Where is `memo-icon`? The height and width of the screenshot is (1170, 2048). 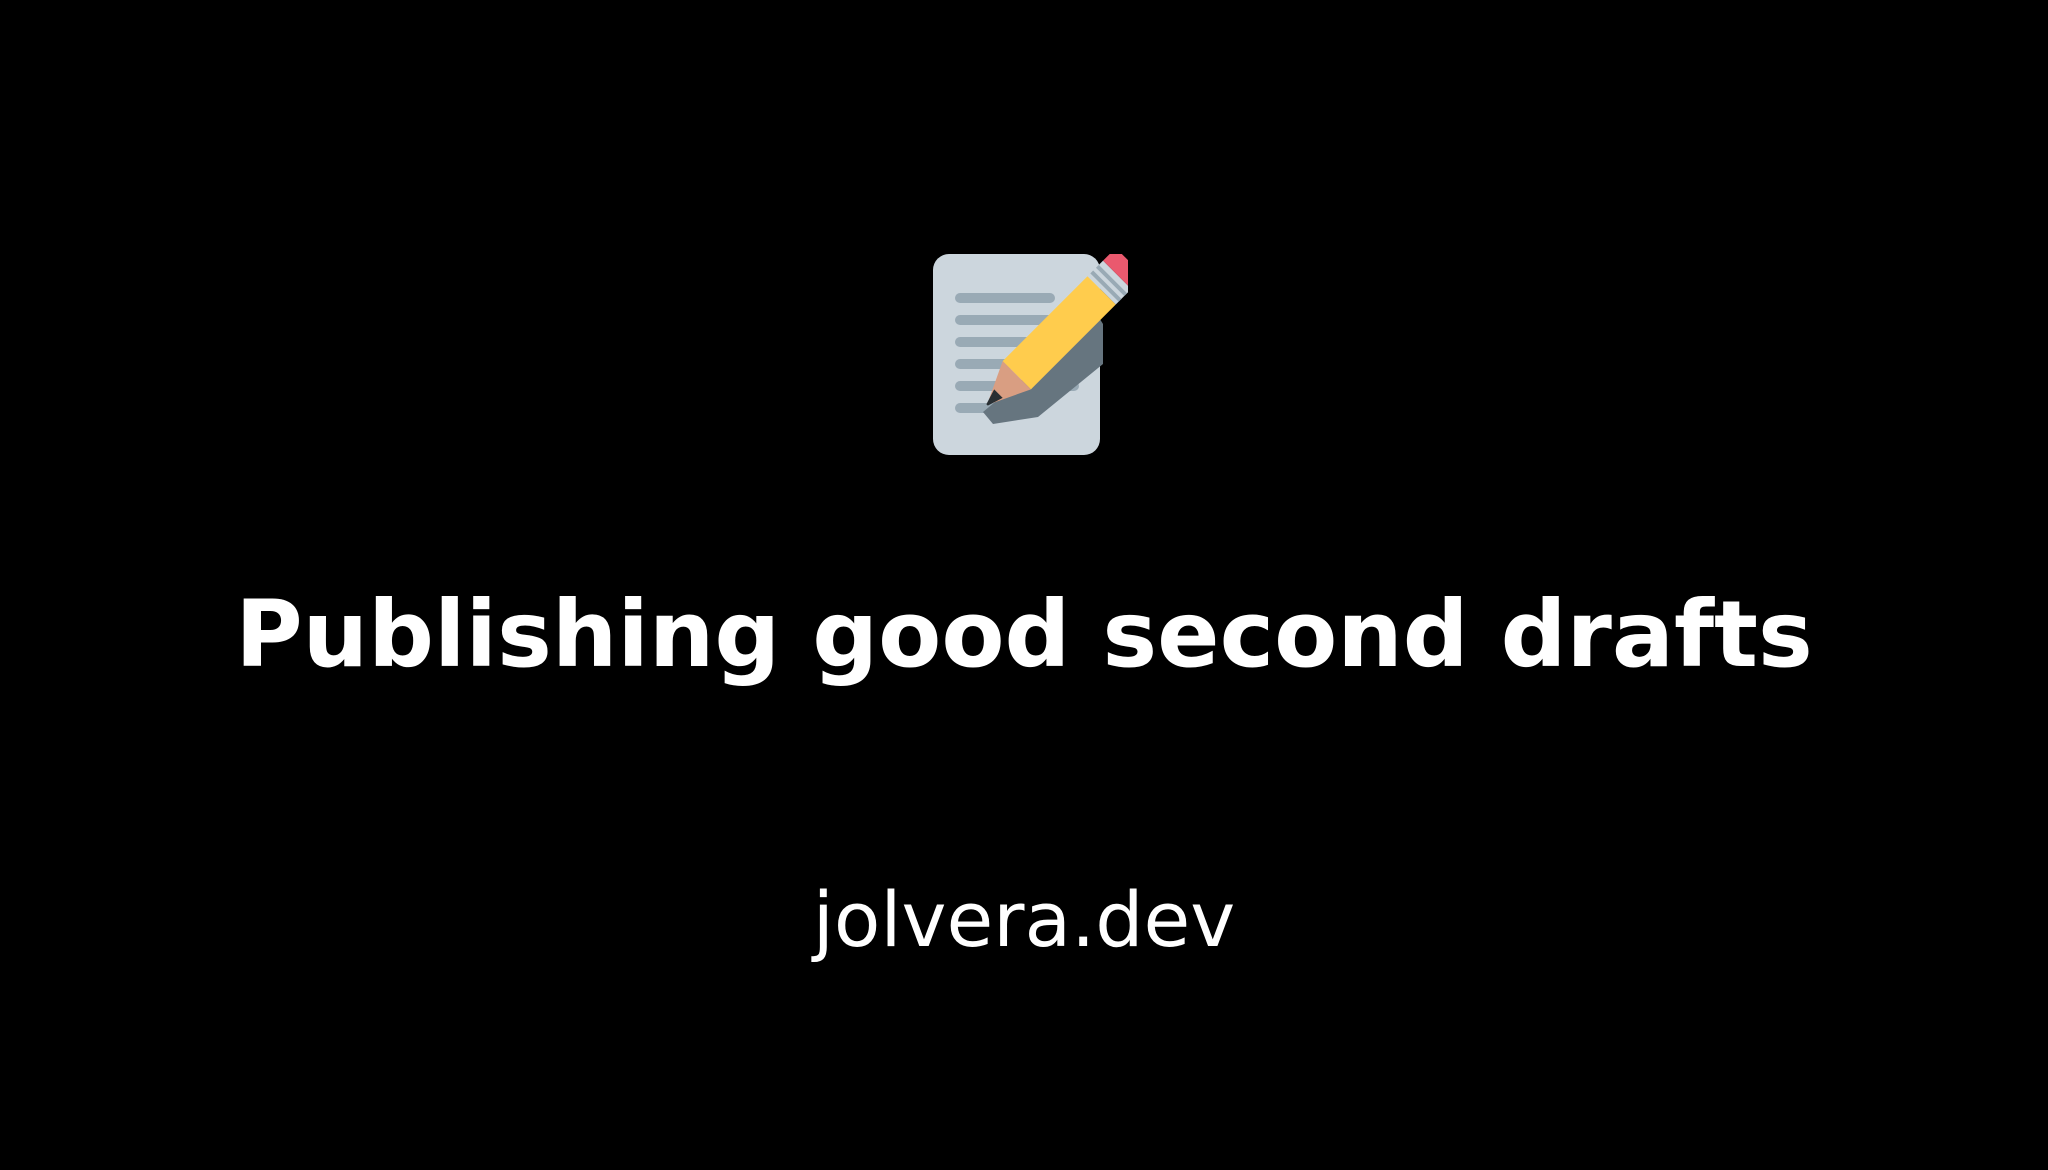 memo-icon is located at coordinates (1030, 356).